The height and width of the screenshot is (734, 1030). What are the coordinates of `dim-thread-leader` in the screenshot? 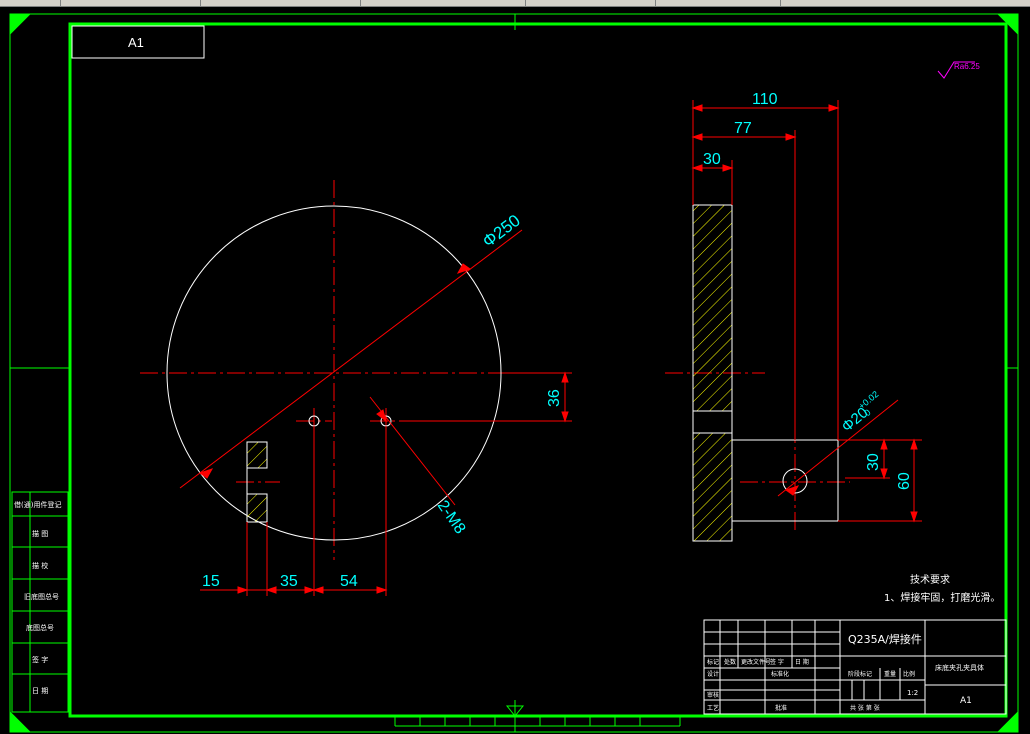 It's located at (412, 451).